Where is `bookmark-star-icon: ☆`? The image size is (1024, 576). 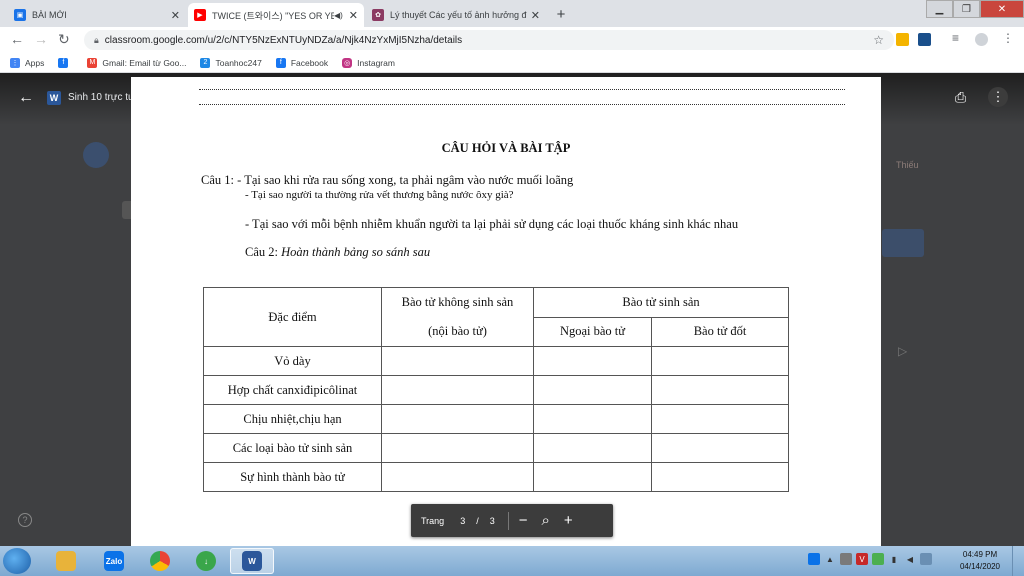
bookmark-star-icon: ☆ is located at coordinates (878, 40).